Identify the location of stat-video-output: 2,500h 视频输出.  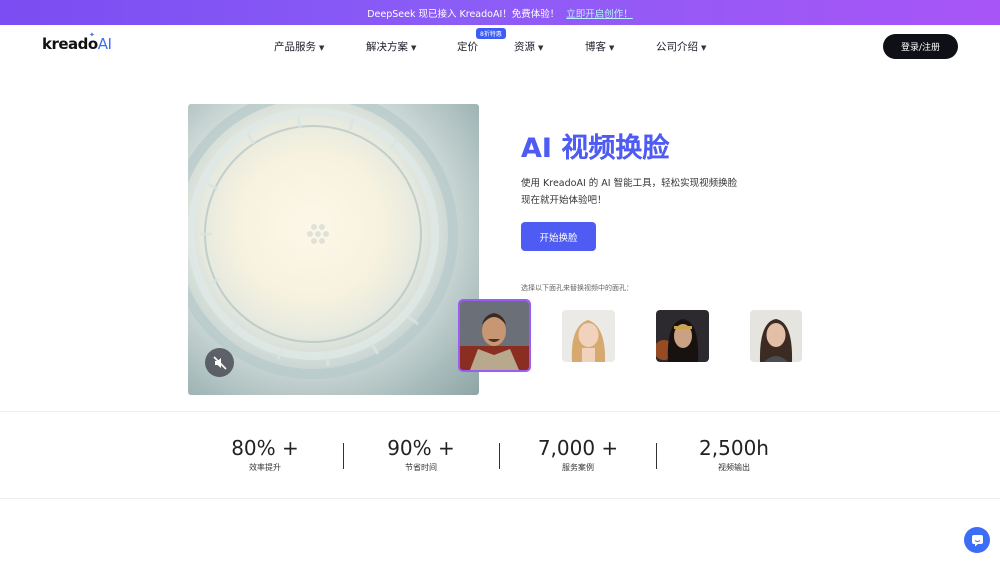
(734, 454).